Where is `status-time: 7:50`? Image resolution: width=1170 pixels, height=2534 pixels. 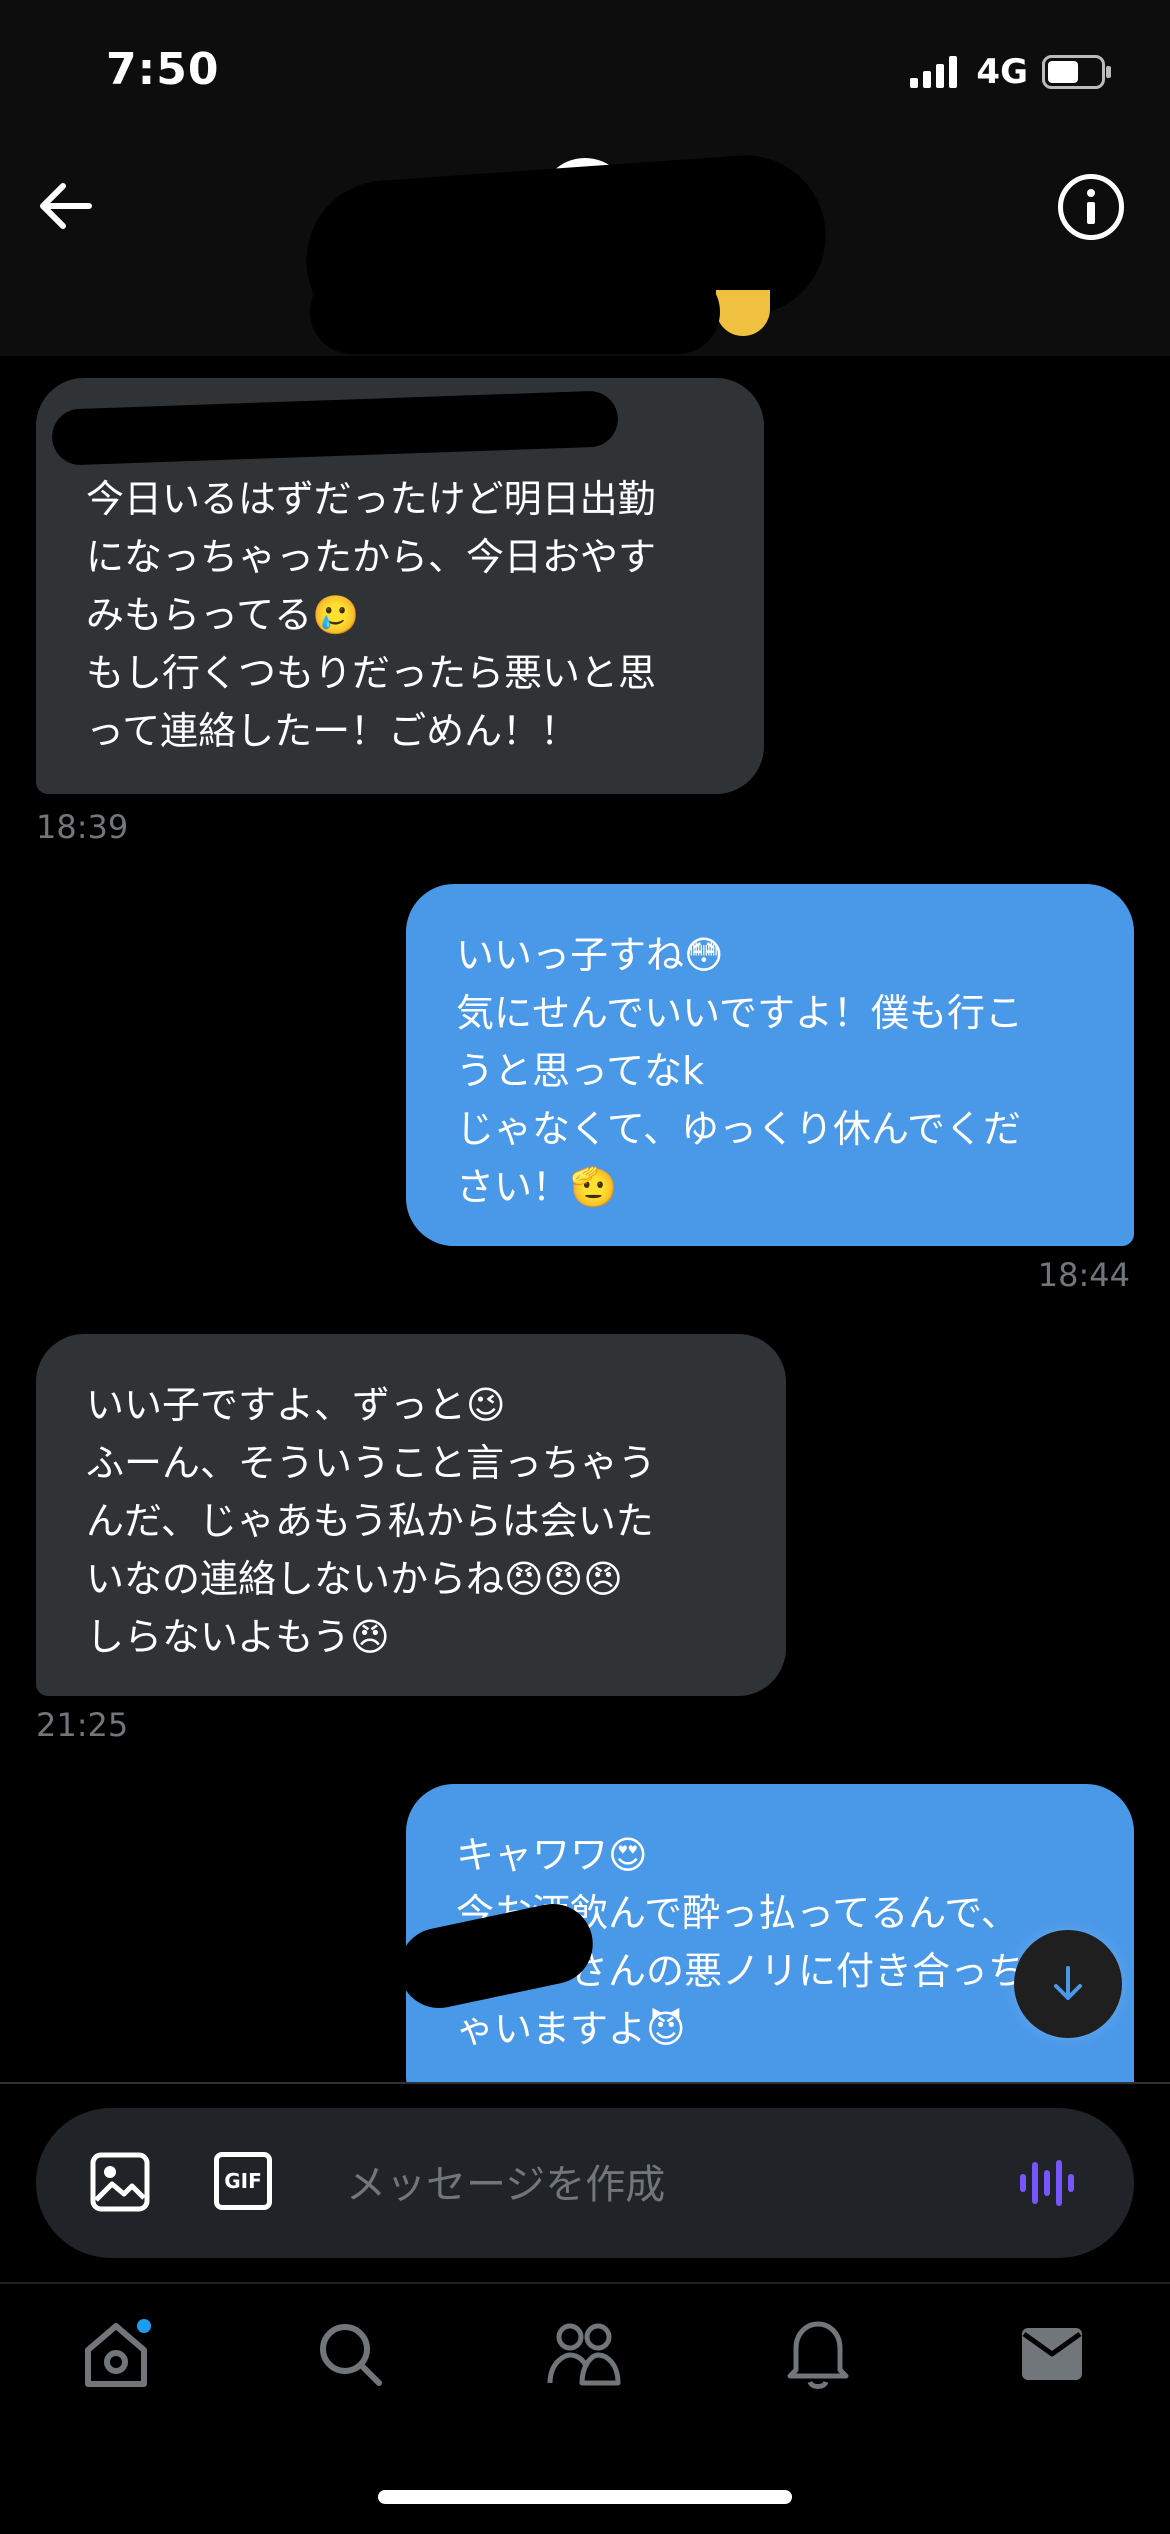 status-time: 7:50 is located at coordinates (163, 69).